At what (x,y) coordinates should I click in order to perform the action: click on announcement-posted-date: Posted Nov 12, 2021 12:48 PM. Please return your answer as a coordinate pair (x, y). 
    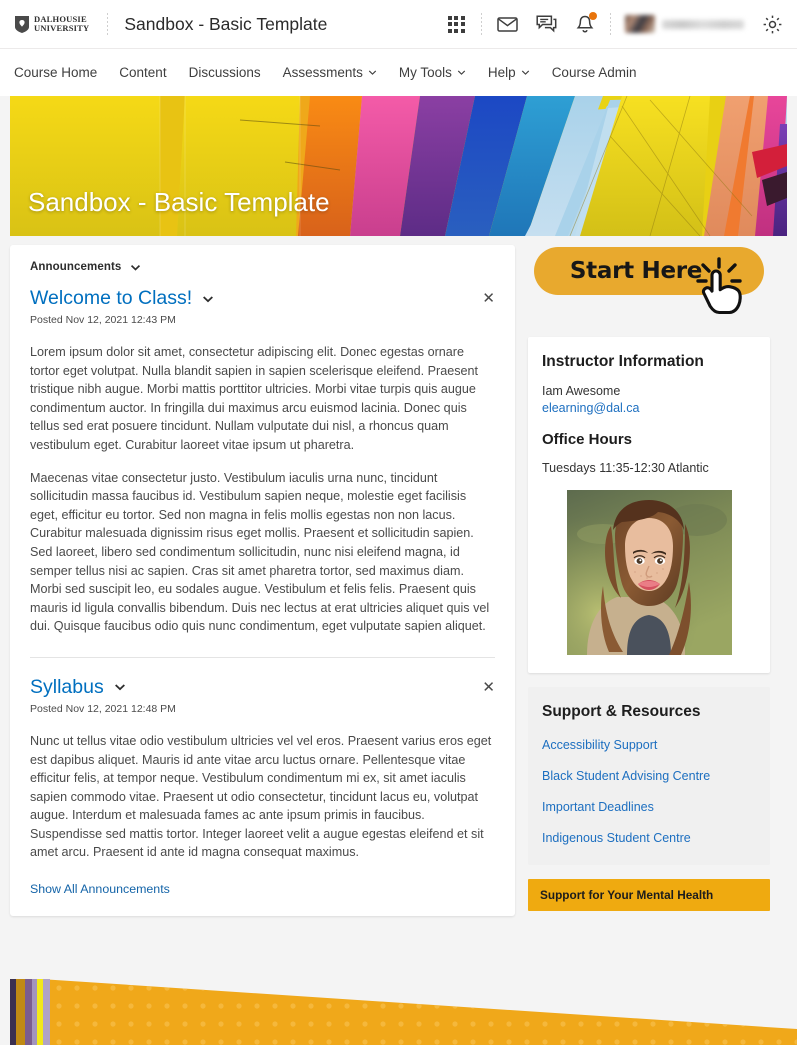
    Looking at the image, I should click on (103, 708).